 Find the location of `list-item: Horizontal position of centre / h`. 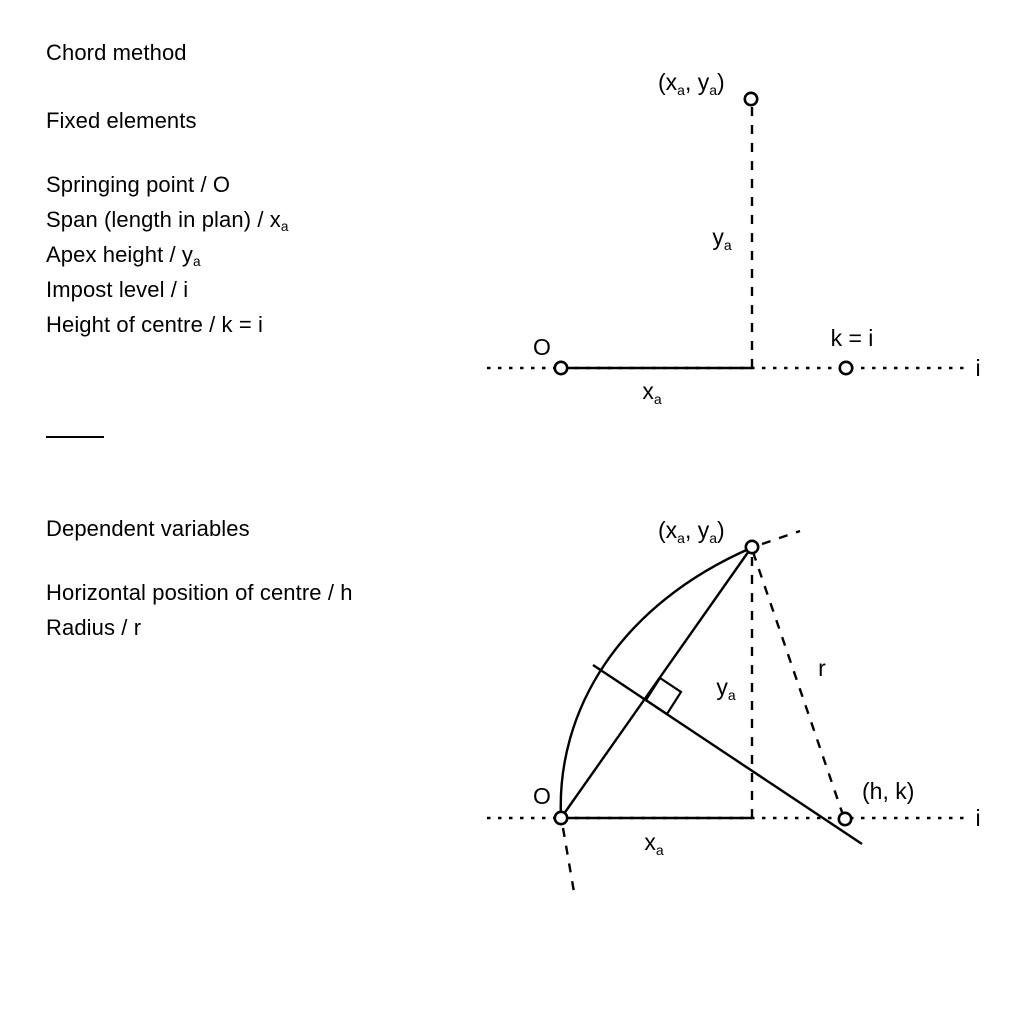

list-item: Horizontal position of centre / h is located at coordinates (276, 594).